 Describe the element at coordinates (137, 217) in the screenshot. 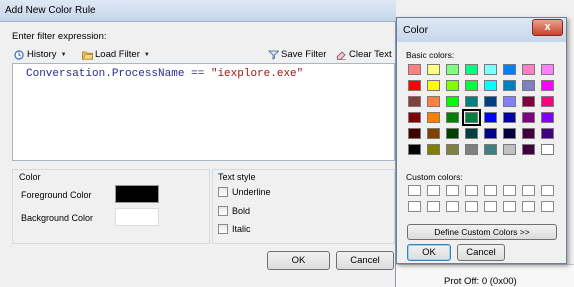

I see `background-color-swatch` at that location.